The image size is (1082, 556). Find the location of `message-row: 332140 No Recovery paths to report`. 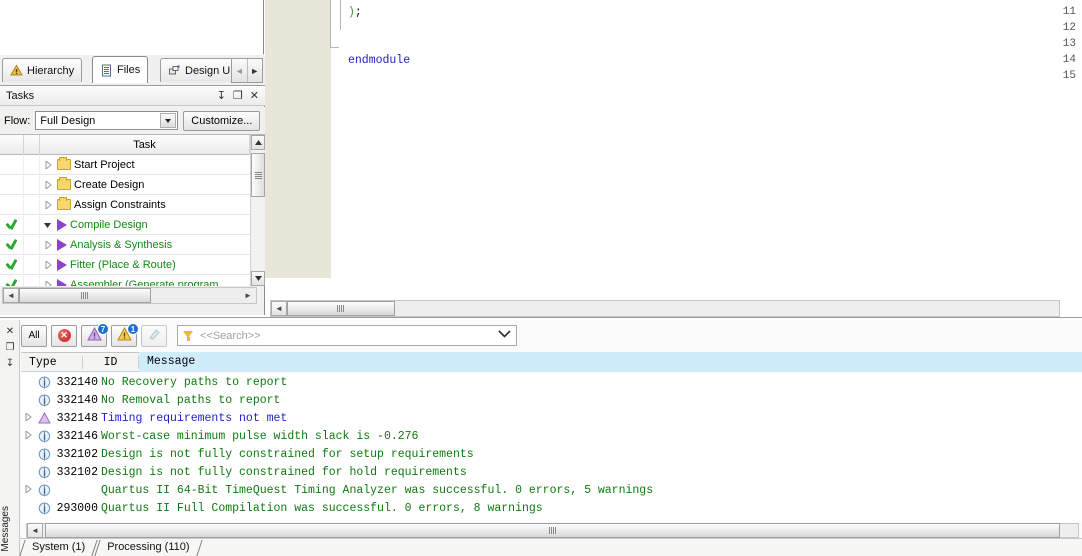

message-row: 332140 No Recovery paths to report is located at coordinates (551, 382).